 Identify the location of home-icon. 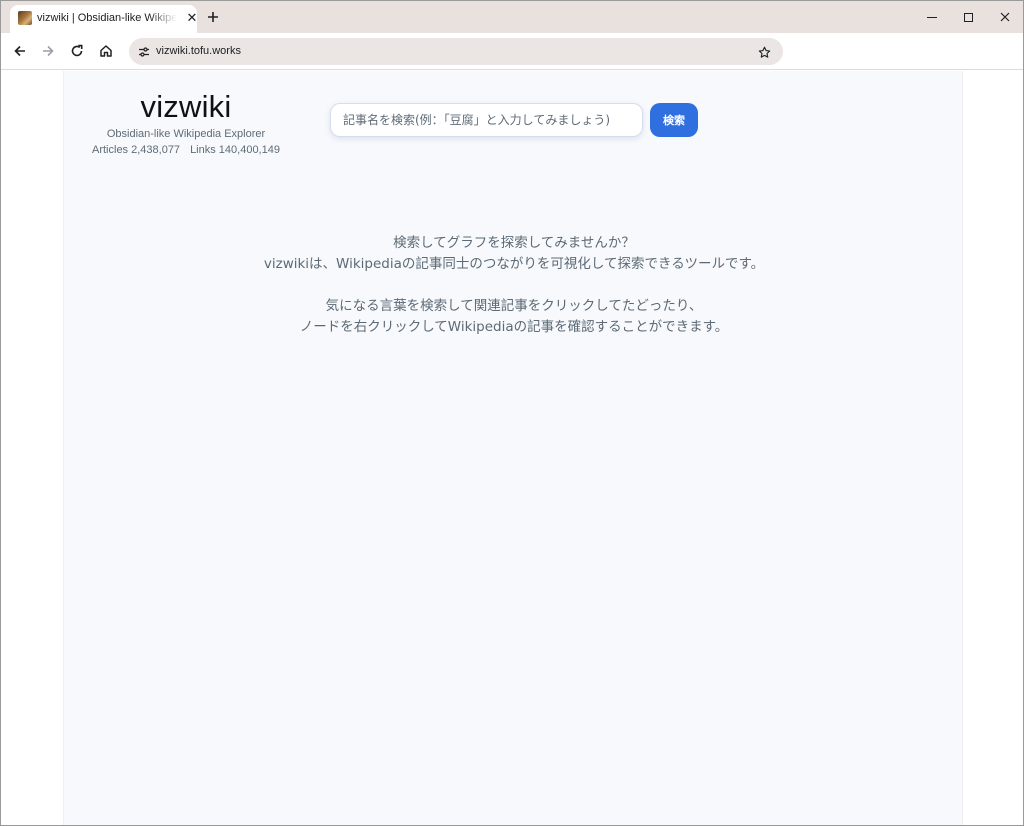
(106, 51).